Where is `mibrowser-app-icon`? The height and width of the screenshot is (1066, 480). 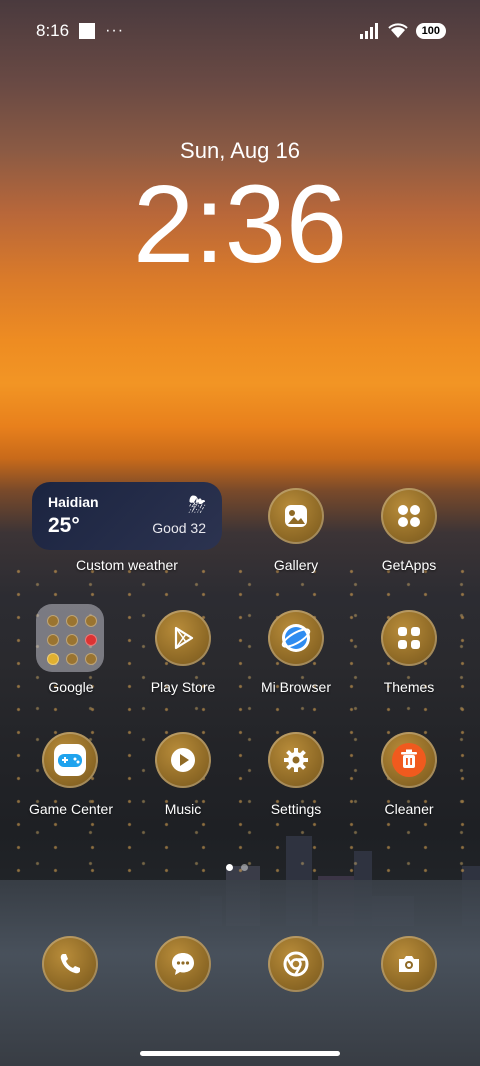 mibrowser-app-icon is located at coordinates (296, 638).